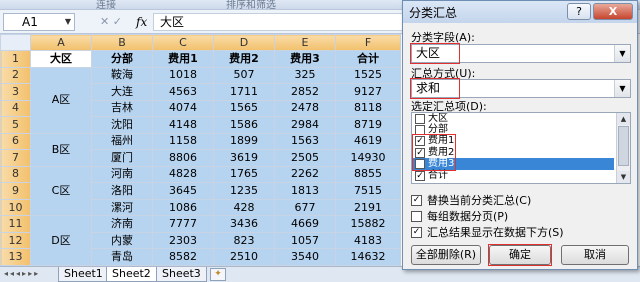 This screenshot has width=640, height=282. Describe the element at coordinates (15, 174) in the screenshot. I see `row-header: 8` at that location.